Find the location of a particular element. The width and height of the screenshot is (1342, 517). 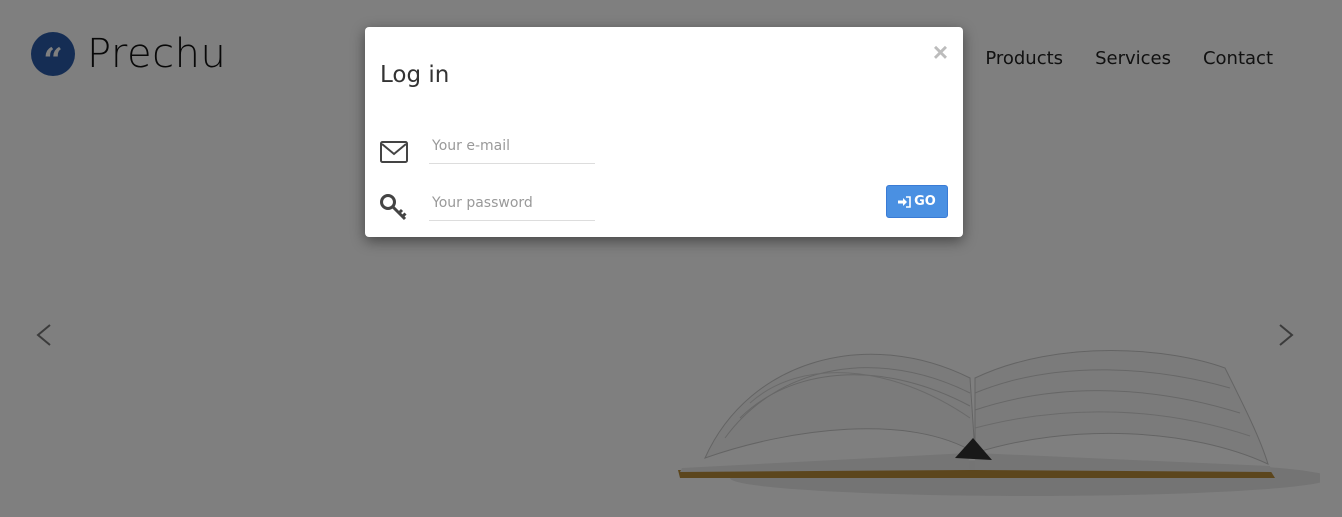

sign-in-icon is located at coordinates (904, 201).